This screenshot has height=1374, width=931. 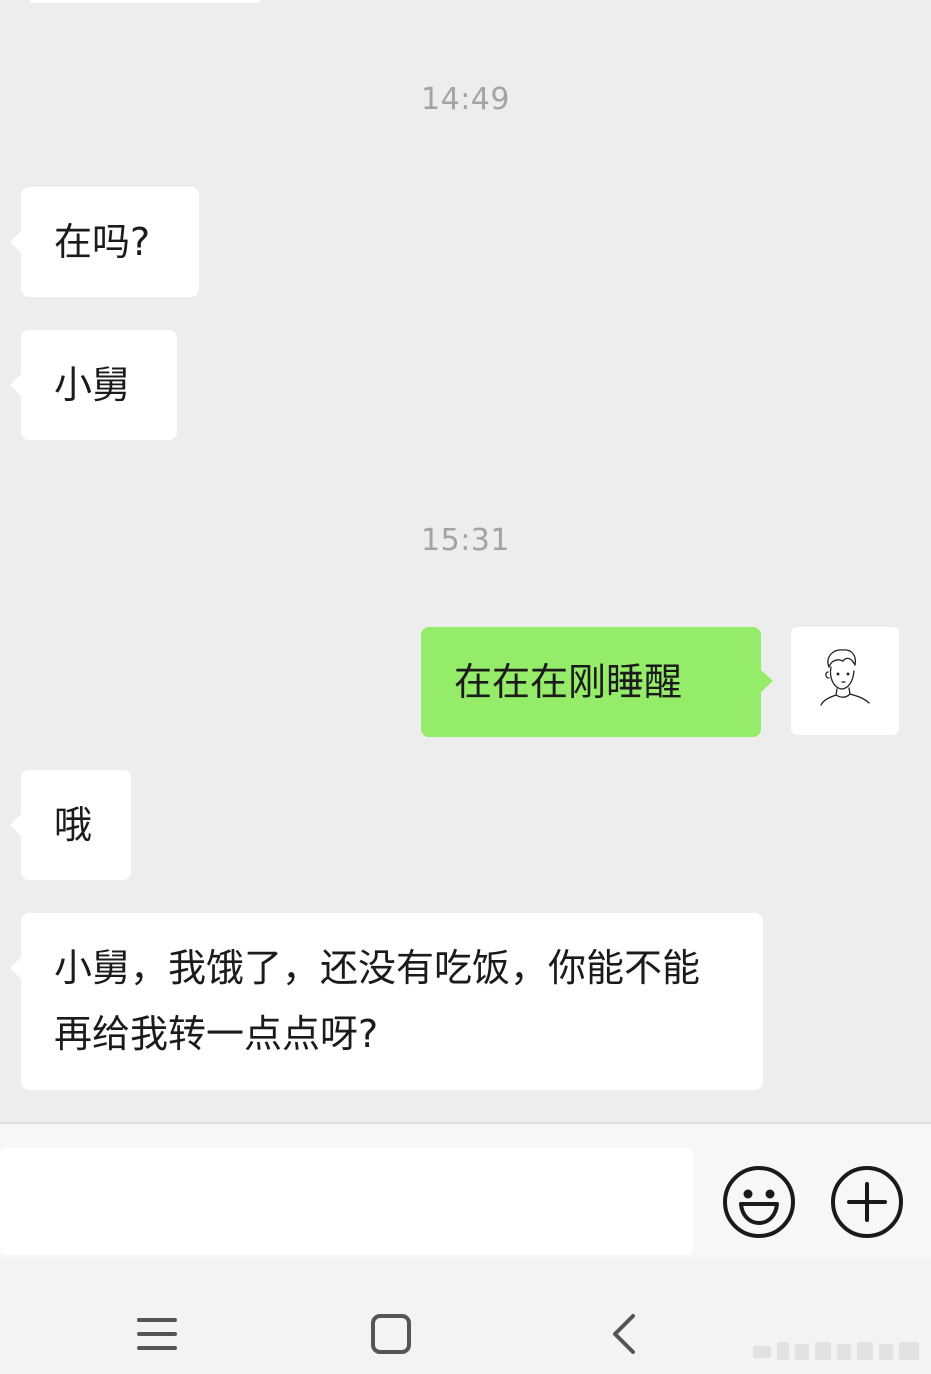 I want to click on incoming-message-bubble: 小舅, so click(x=93, y=385).